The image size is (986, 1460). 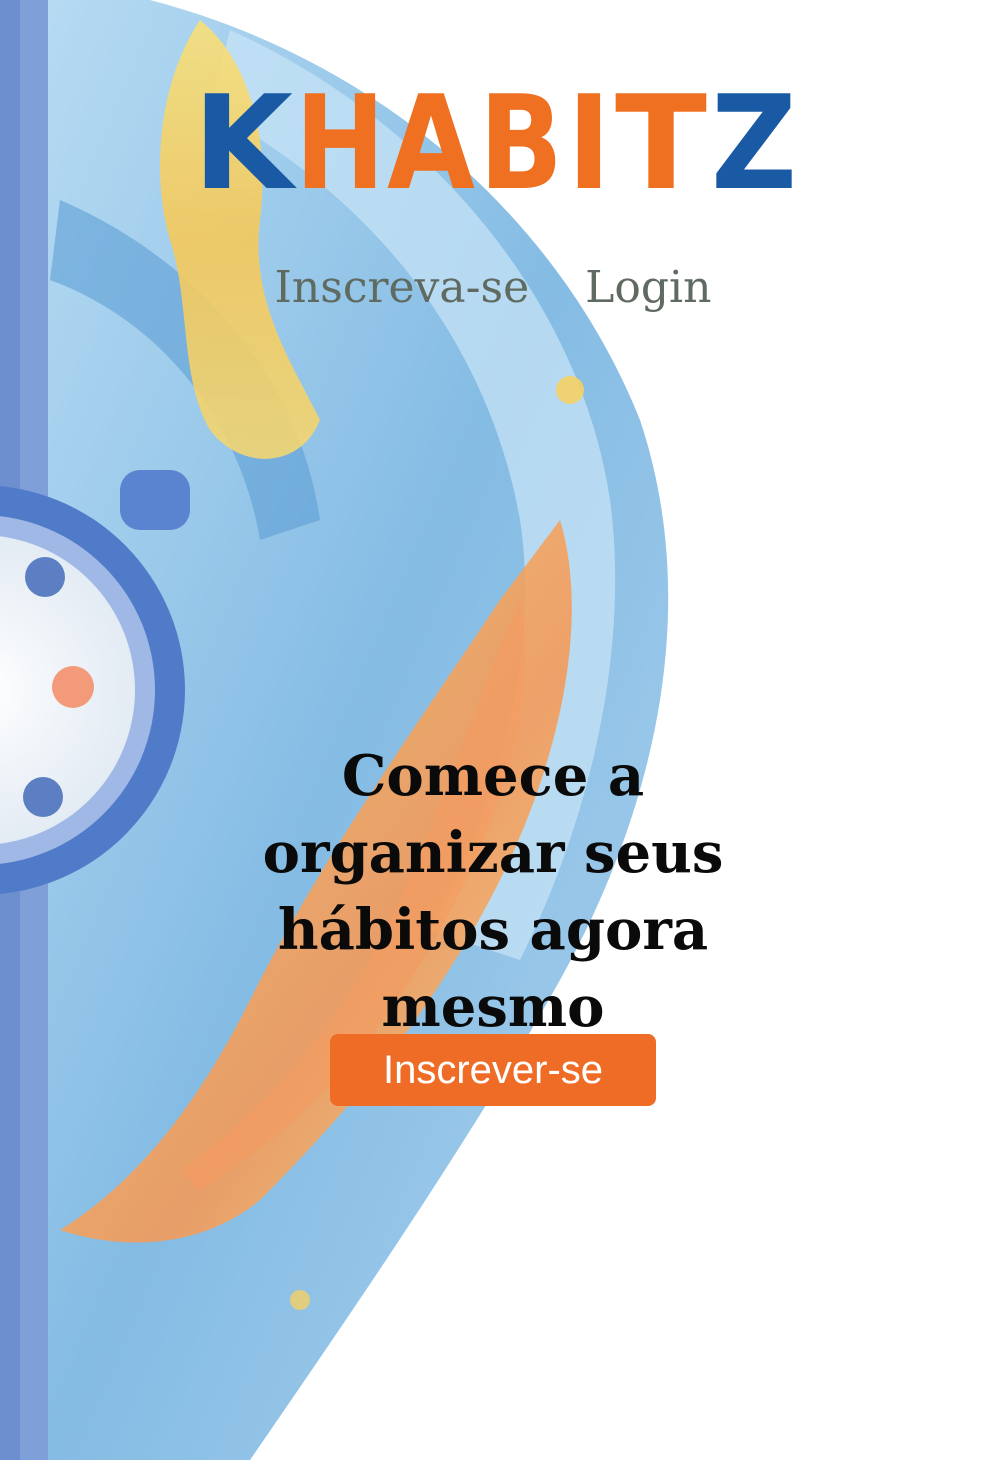 I want to click on logo-letter-a: A, so click(x=431, y=136).